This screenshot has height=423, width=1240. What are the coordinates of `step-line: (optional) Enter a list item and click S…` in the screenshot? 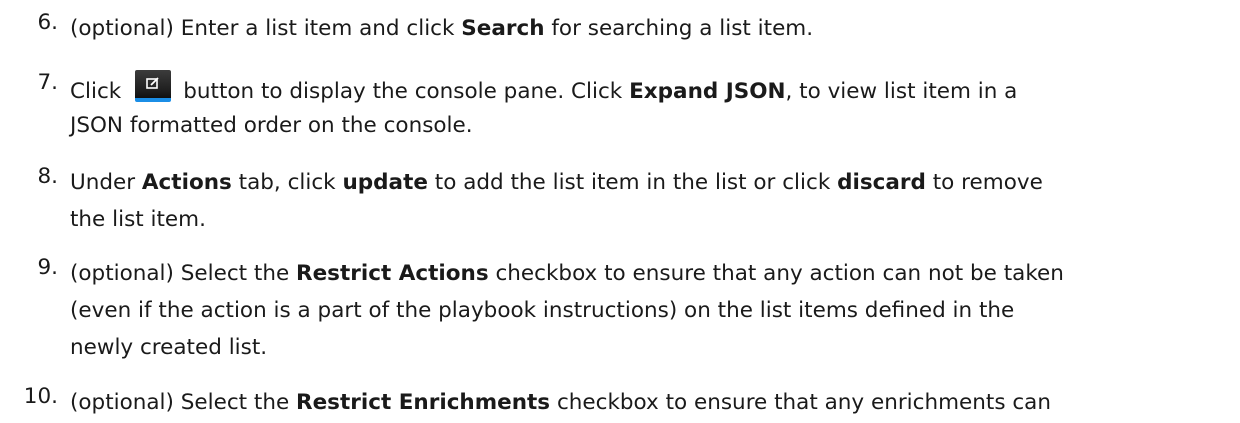 It's located at (442, 28).